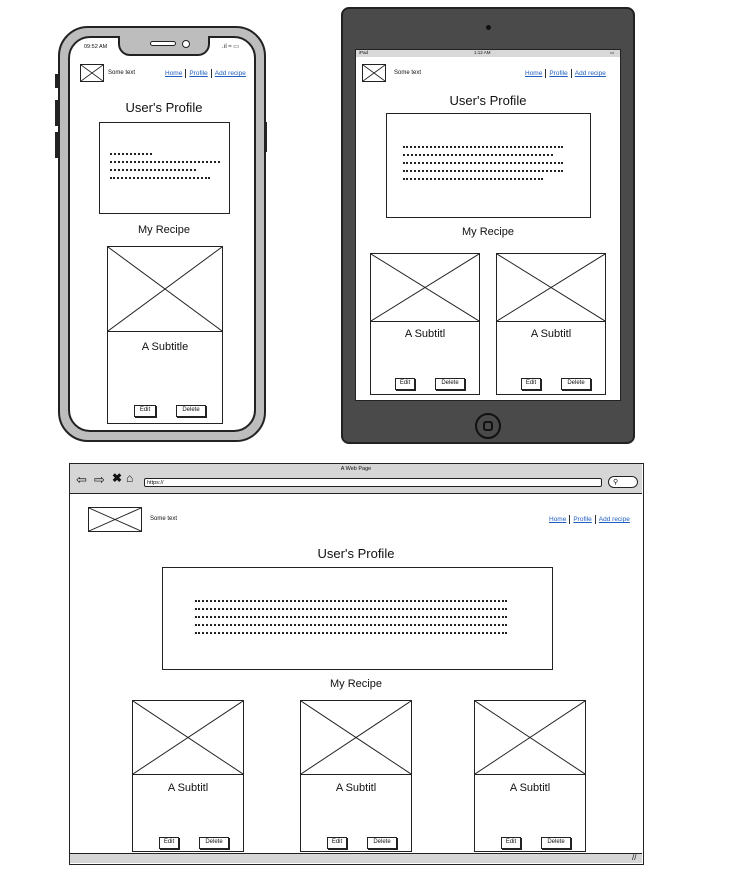 Image resolution: width=742 pixels, height=871 pixels. Describe the element at coordinates (373, 482) in the screenshot. I see `address-bar-input: https://` at that location.